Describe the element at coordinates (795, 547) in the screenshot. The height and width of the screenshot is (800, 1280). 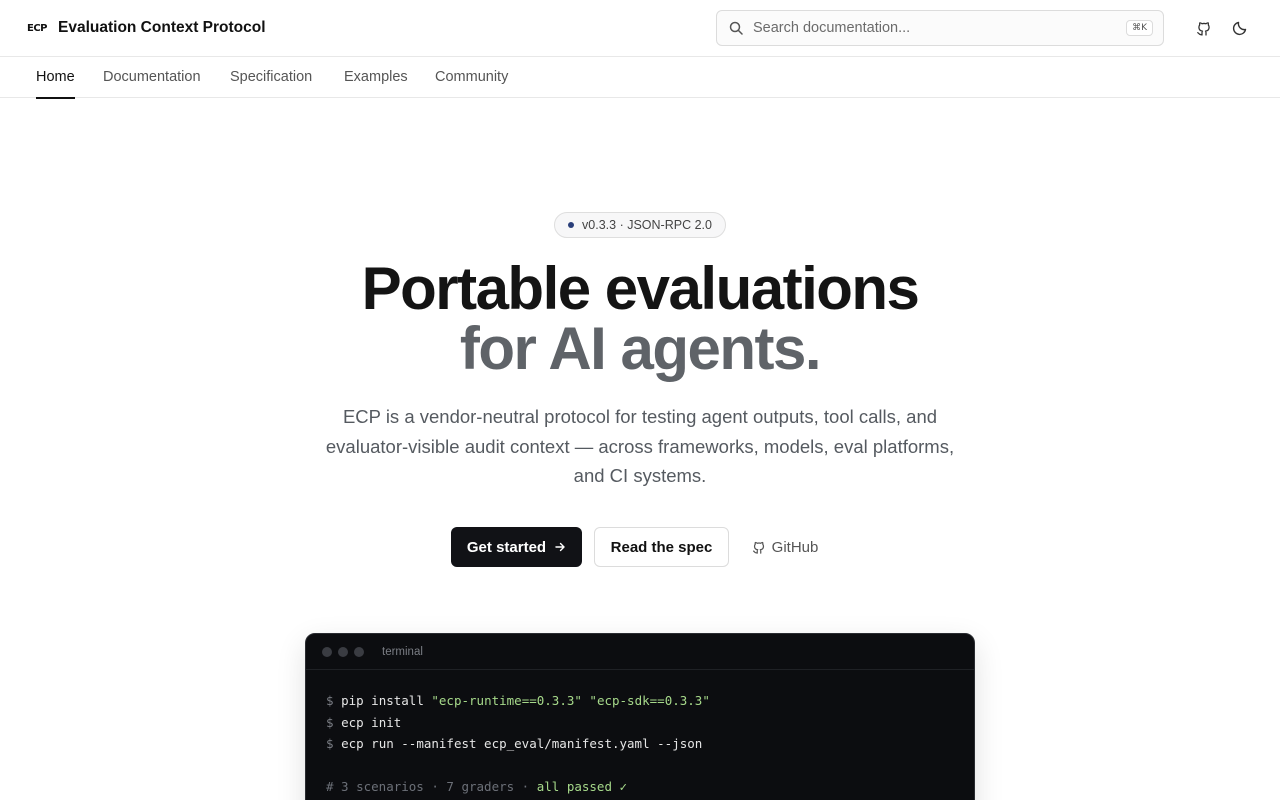
I see `github-link-label: GitHub` at that location.